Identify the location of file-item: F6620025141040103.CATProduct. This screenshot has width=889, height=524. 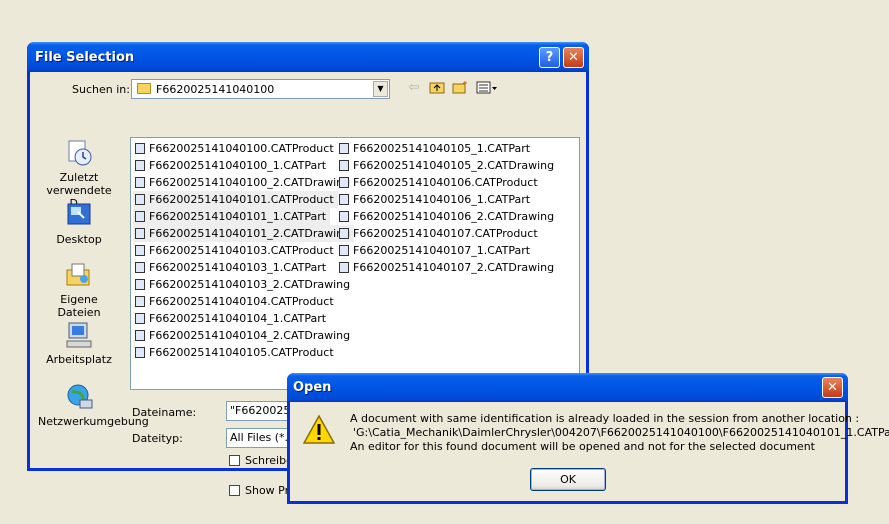
(235, 250).